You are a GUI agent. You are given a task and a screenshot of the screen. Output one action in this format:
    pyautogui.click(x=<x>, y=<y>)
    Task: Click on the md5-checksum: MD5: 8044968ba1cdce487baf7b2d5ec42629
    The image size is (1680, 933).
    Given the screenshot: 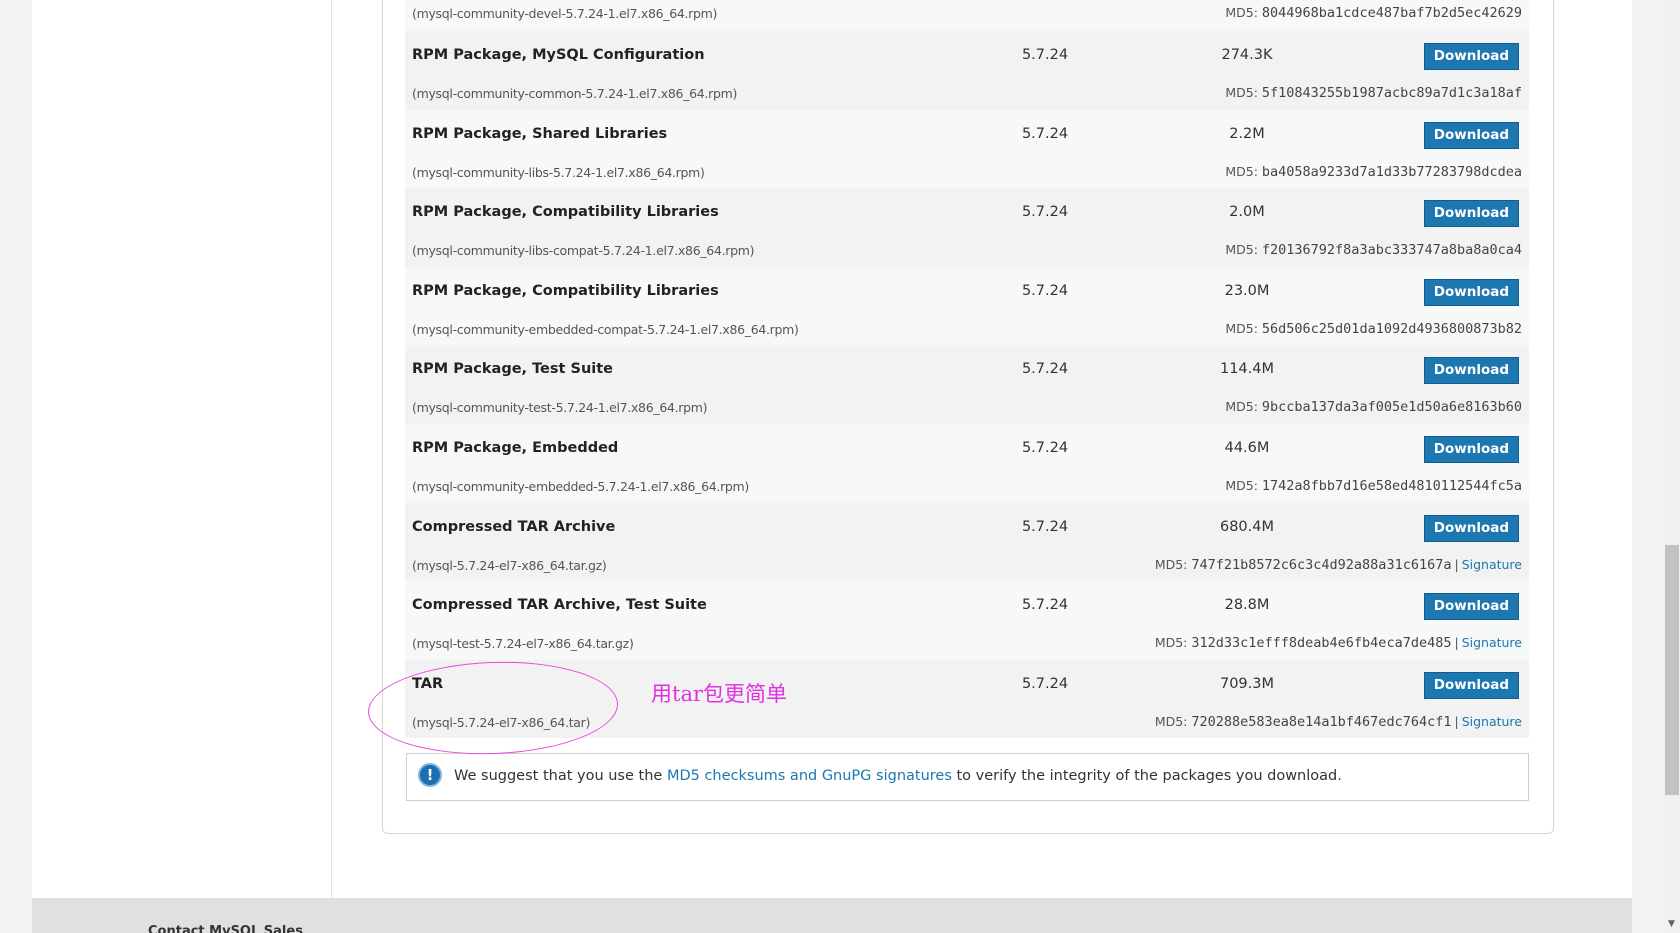 What is the action you would take?
    pyautogui.click(x=1373, y=13)
    